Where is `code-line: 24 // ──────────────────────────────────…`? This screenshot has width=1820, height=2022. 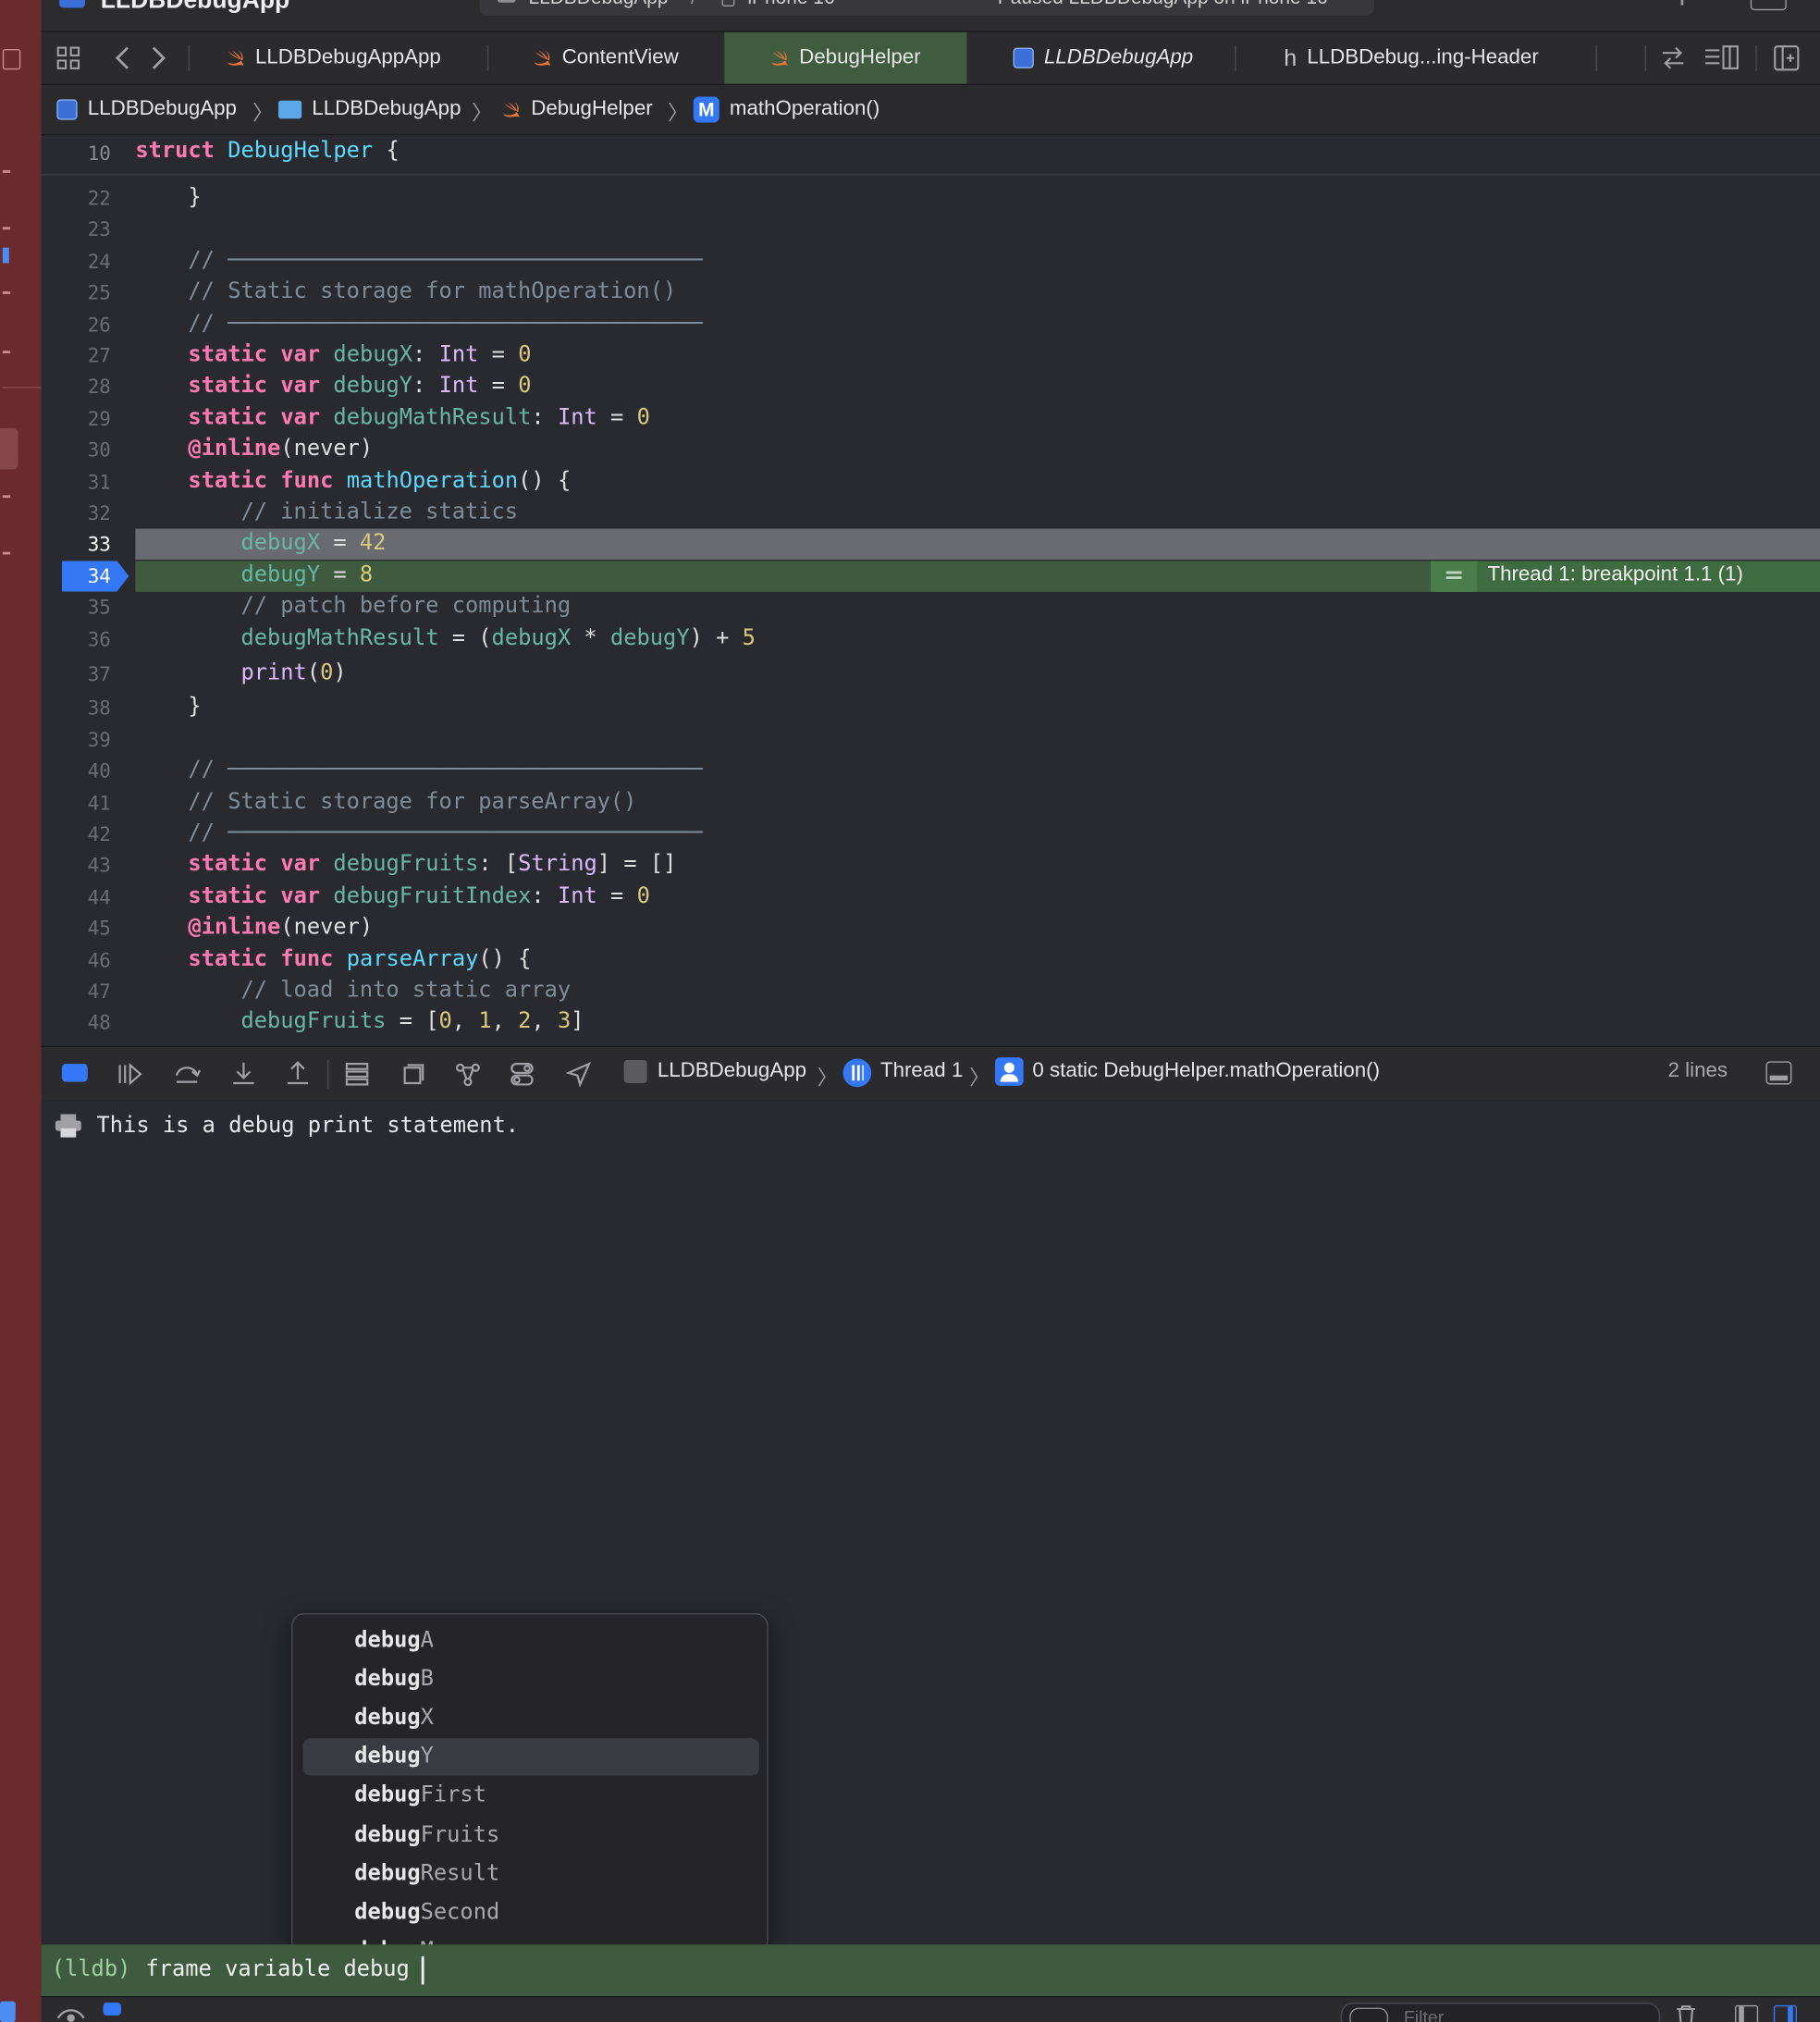
code-line: 24 // ──────────────────────────────────… is located at coordinates (931, 261).